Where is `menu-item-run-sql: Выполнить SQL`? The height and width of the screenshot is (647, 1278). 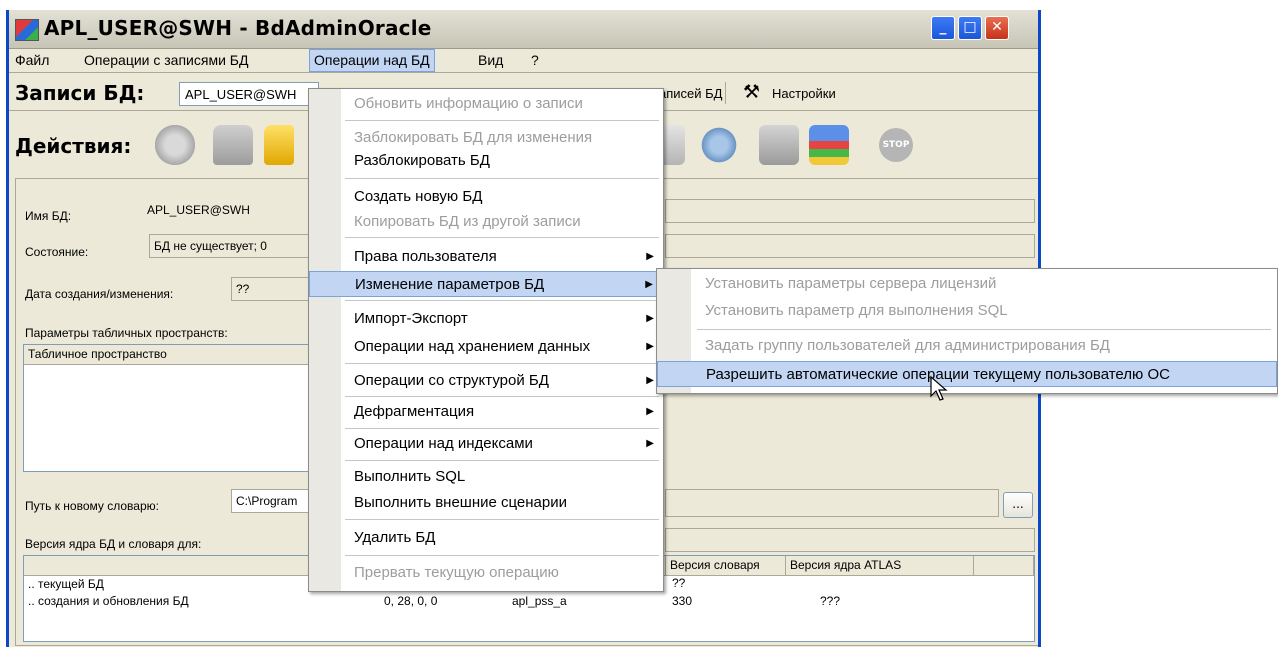
menu-item-run-sql: Выполнить SQL is located at coordinates (486, 477).